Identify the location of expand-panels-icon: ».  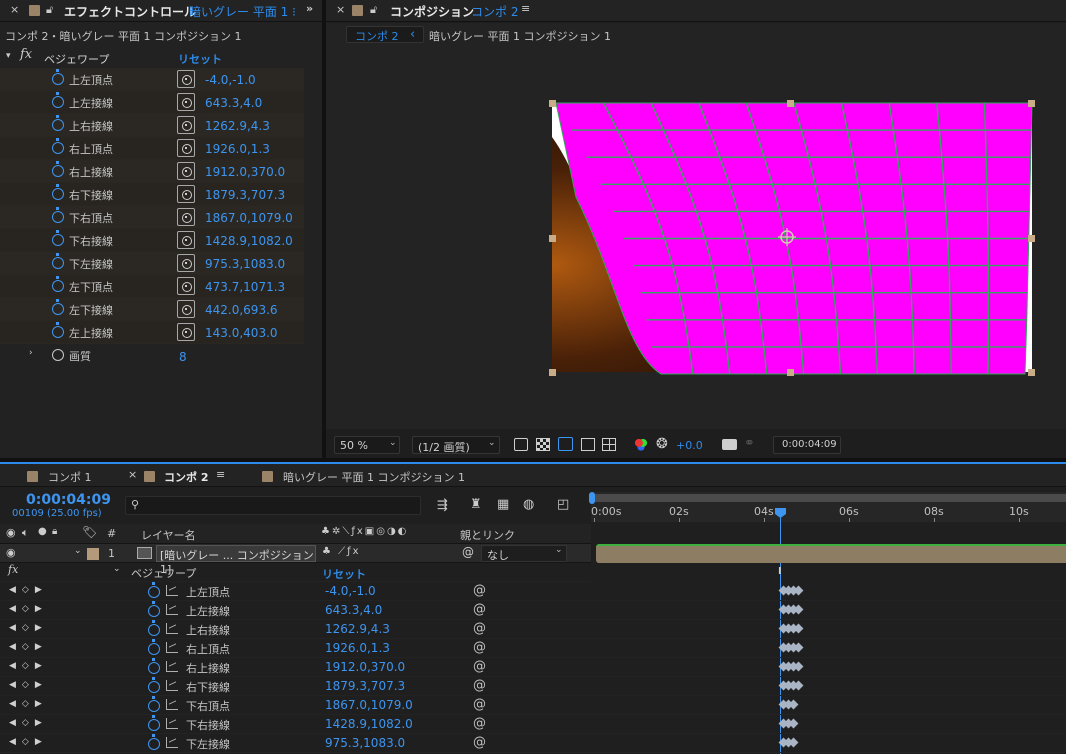
(309, 8).